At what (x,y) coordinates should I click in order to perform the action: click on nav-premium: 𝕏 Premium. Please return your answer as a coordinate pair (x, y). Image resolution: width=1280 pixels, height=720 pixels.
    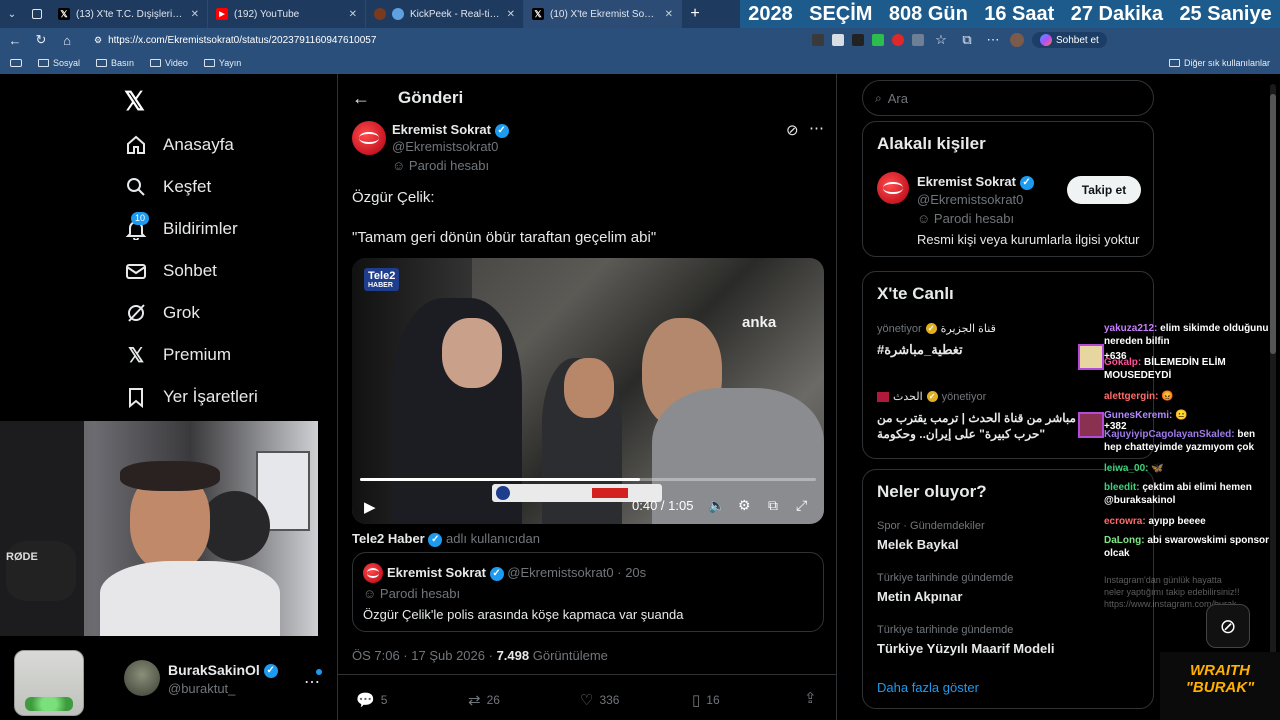
    Looking at the image, I should click on (178, 355).